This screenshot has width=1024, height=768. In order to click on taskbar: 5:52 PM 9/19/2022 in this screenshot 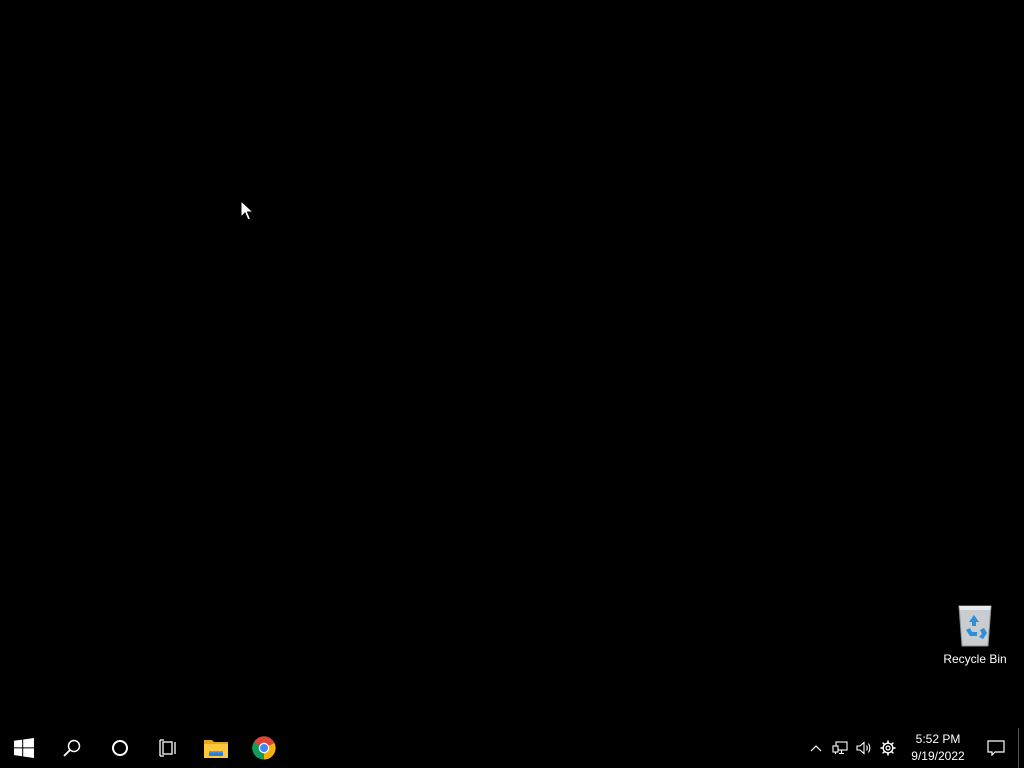, I will do `click(512, 748)`.